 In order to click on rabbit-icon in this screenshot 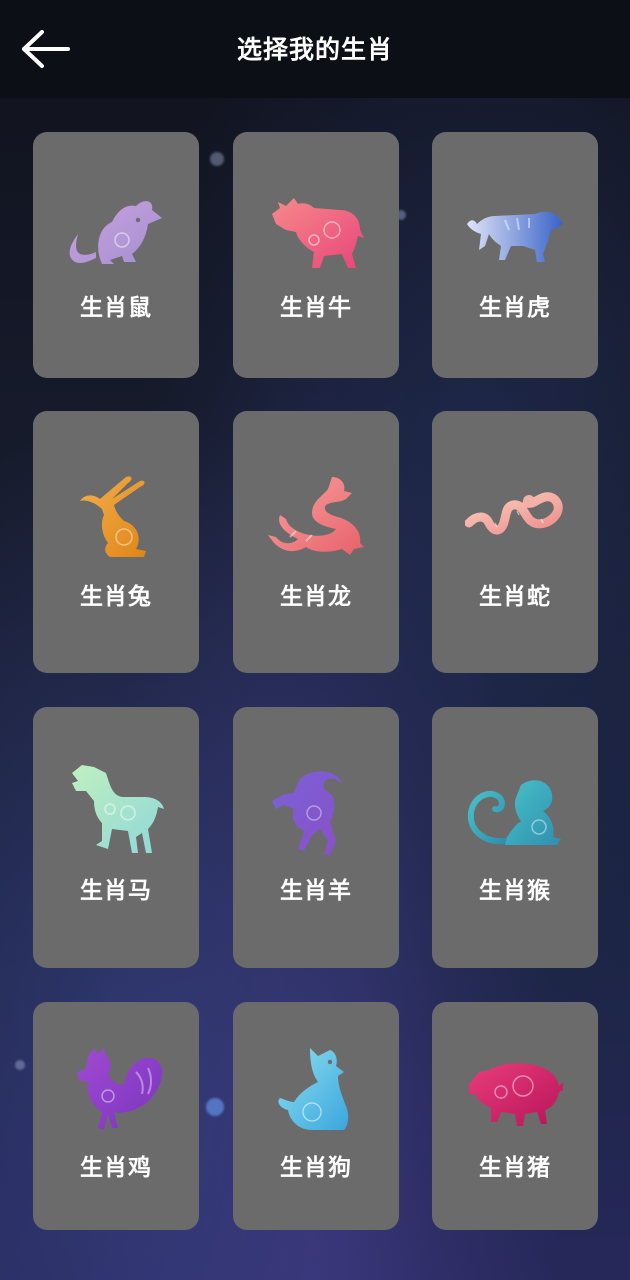, I will do `click(113, 516)`.